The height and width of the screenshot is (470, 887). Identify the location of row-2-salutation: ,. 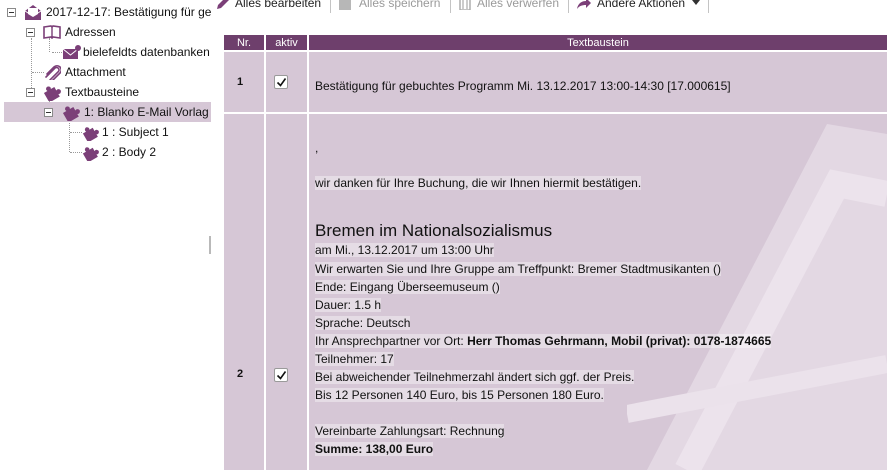
(317, 148).